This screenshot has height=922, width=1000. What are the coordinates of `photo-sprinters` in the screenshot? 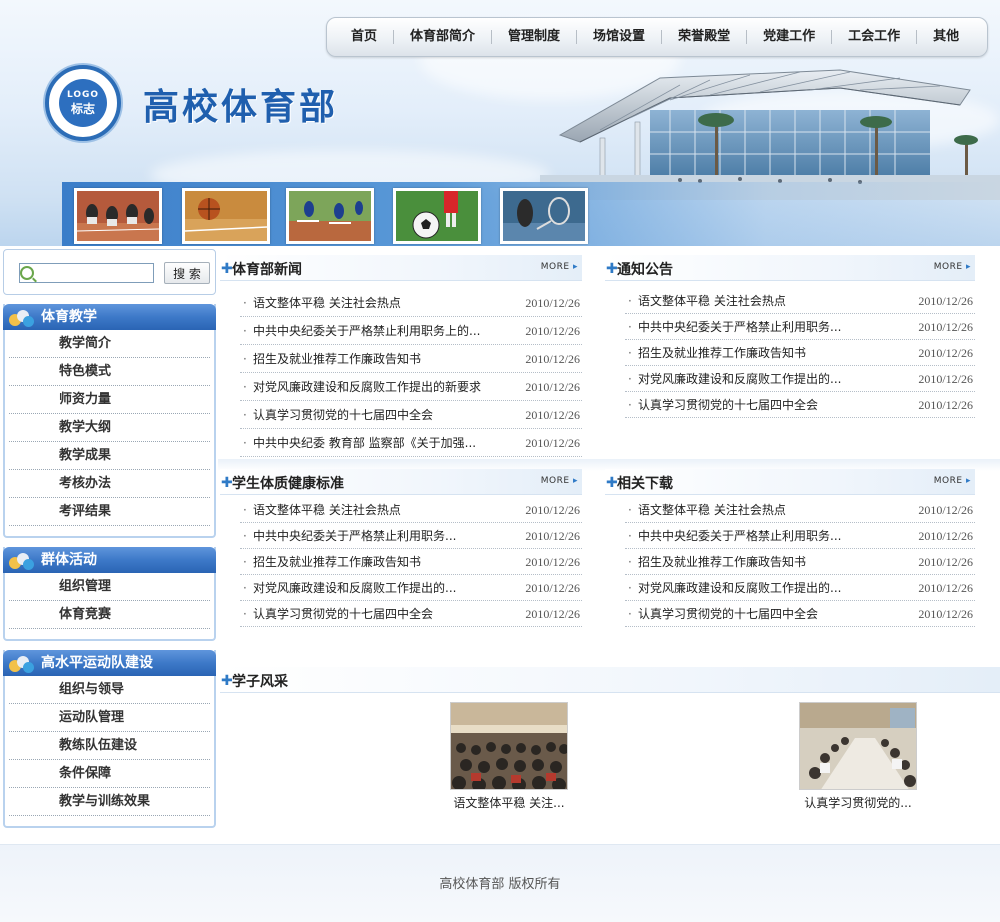 It's located at (118, 216).